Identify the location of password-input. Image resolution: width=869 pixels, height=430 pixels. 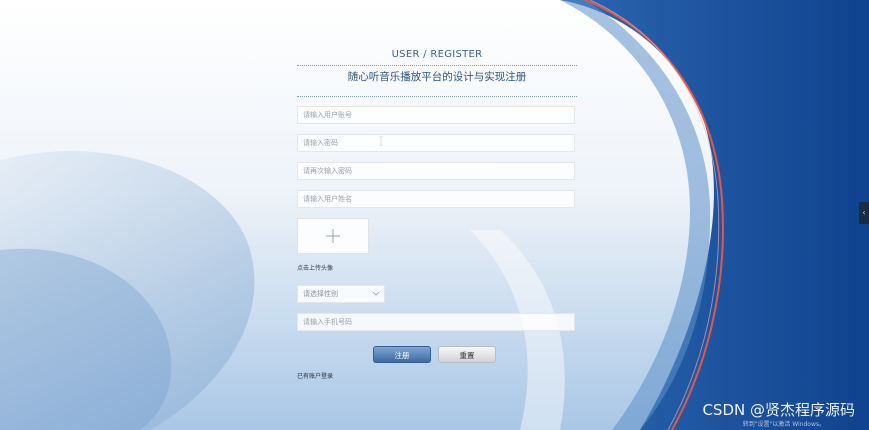
(436, 143).